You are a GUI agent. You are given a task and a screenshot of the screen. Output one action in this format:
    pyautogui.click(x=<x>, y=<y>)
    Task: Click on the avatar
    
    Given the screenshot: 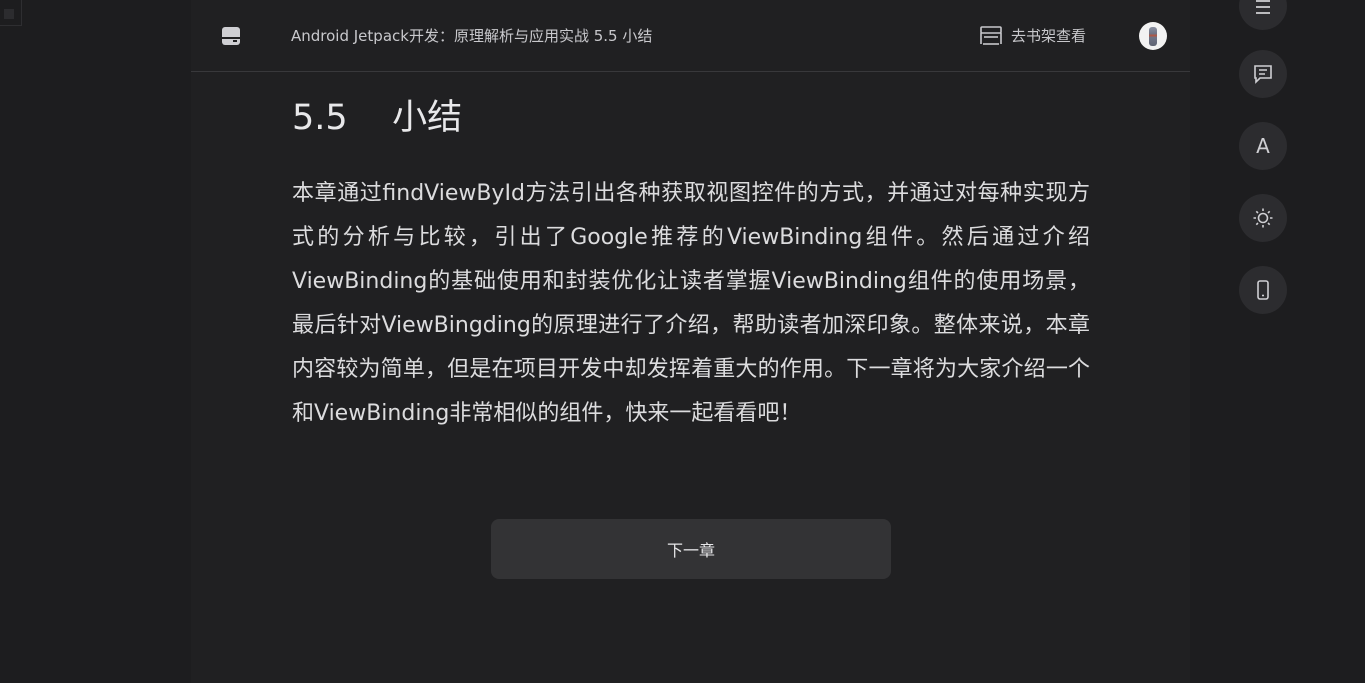 What is the action you would take?
    pyautogui.click(x=1153, y=36)
    